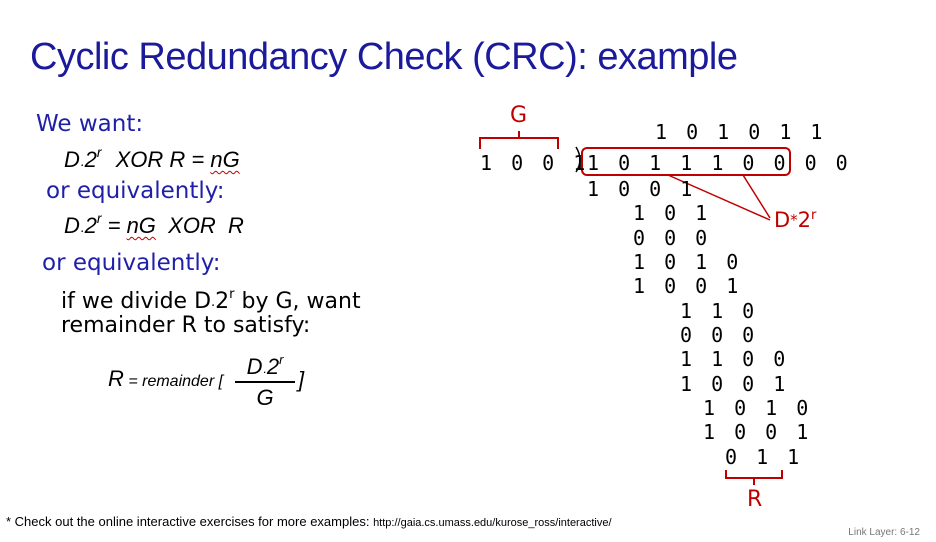  Describe the element at coordinates (764, 457) in the screenshot. I see `remainder-row: 0 1 1` at that location.